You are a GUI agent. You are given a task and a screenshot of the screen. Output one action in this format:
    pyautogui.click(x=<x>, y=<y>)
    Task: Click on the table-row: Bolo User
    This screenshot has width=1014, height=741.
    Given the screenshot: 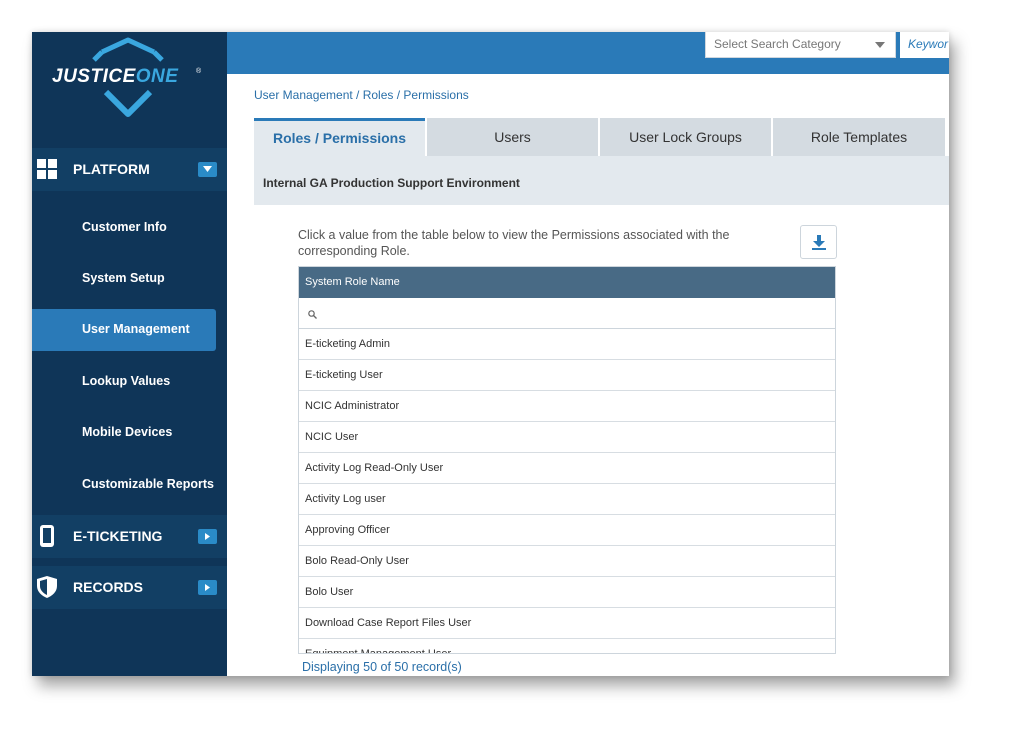 What is the action you would take?
    pyautogui.click(x=567, y=592)
    